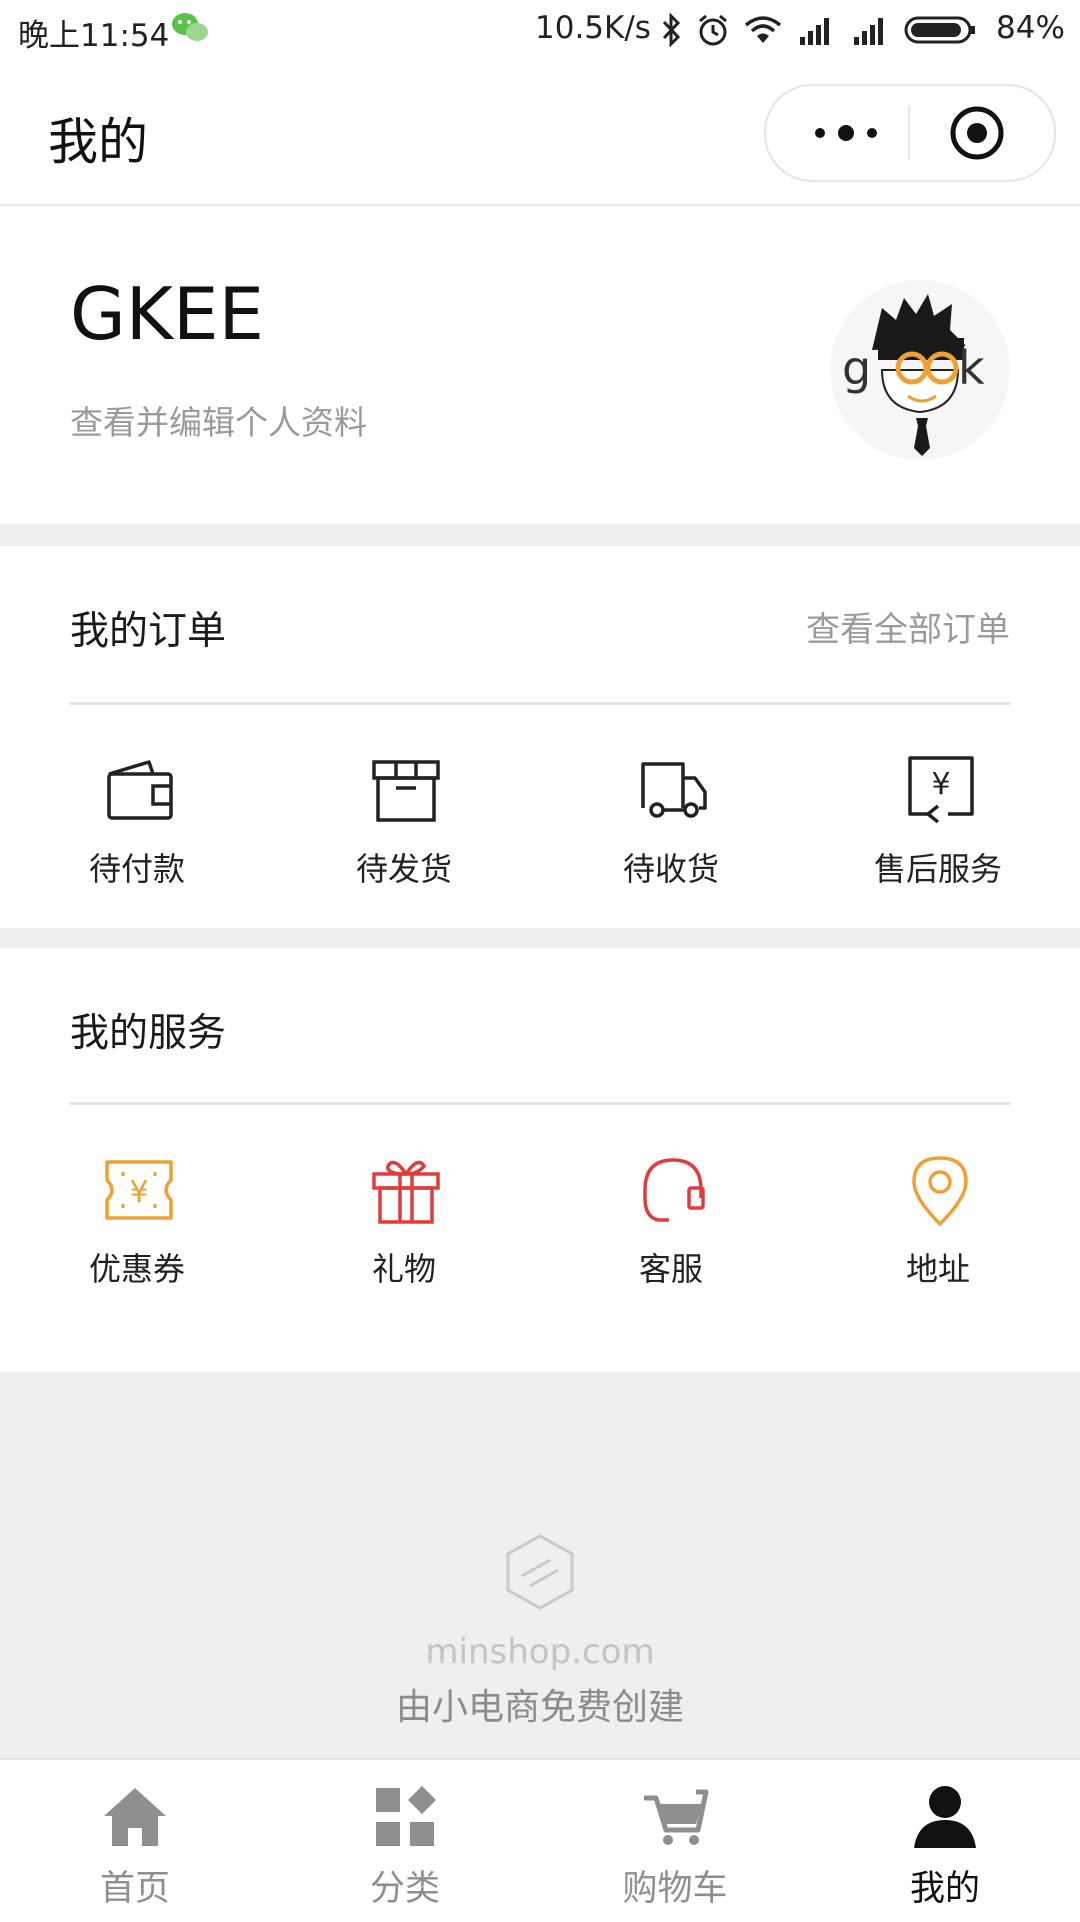 This screenshot has width=1080, height=1922. I want to click on tab-category: 分类, so click(405, 1841).